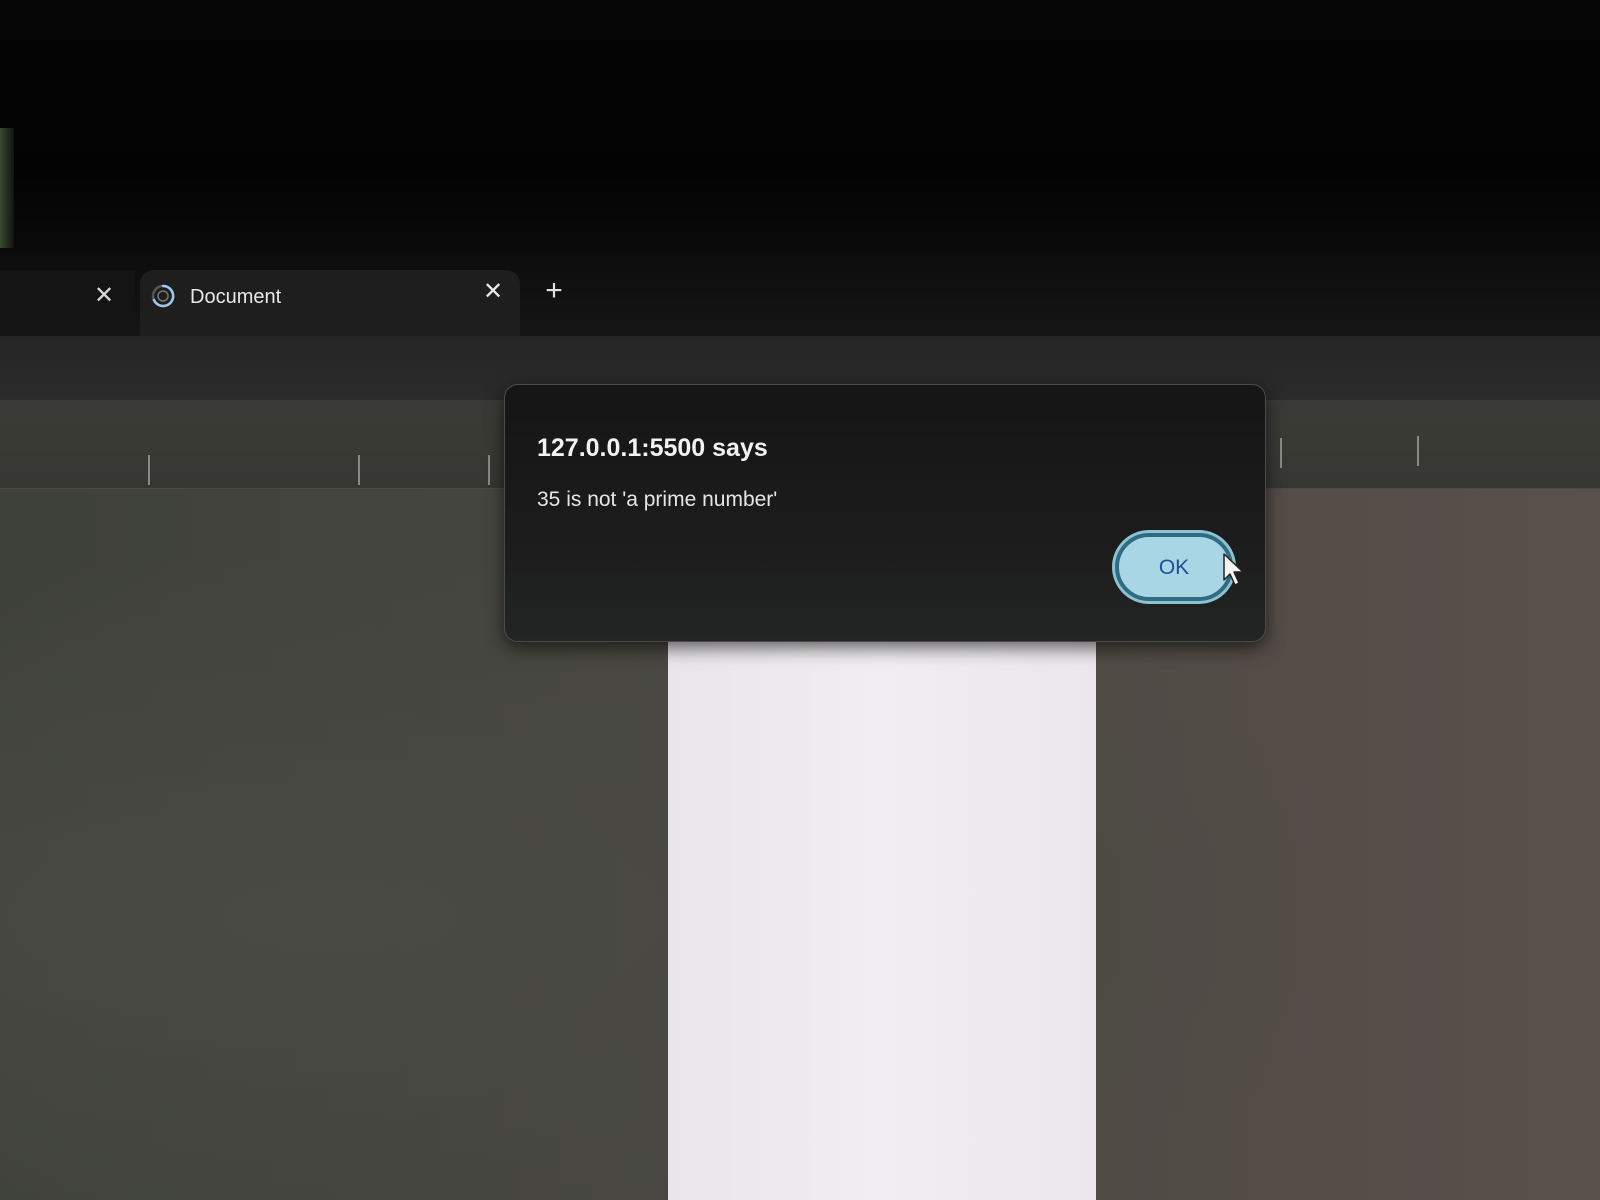  Describe the element at coordinates (554, 291) in the screenshot. I see `new-tab-button: +` at that location.